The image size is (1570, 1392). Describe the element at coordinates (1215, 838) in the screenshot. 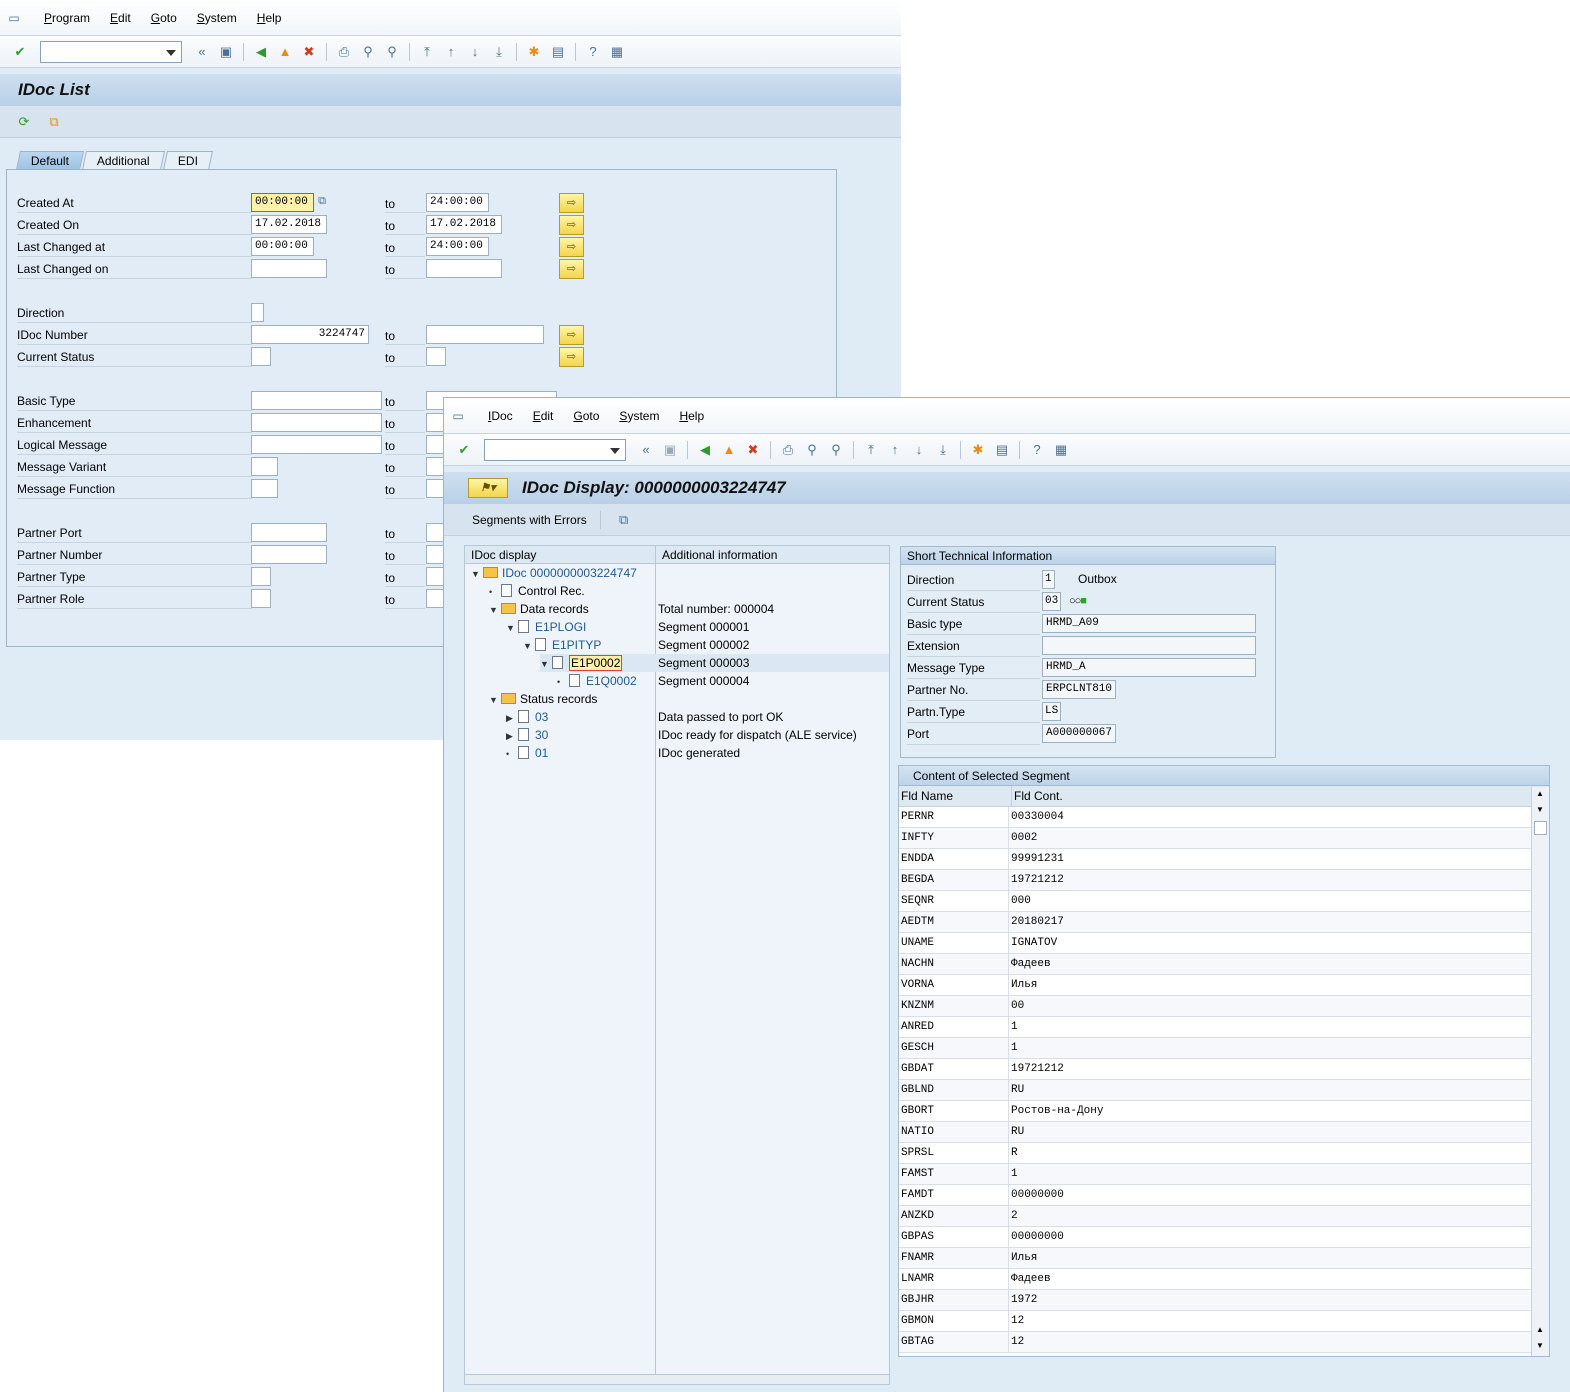

I see `segment-field-row: INFTY 0002` at that location.